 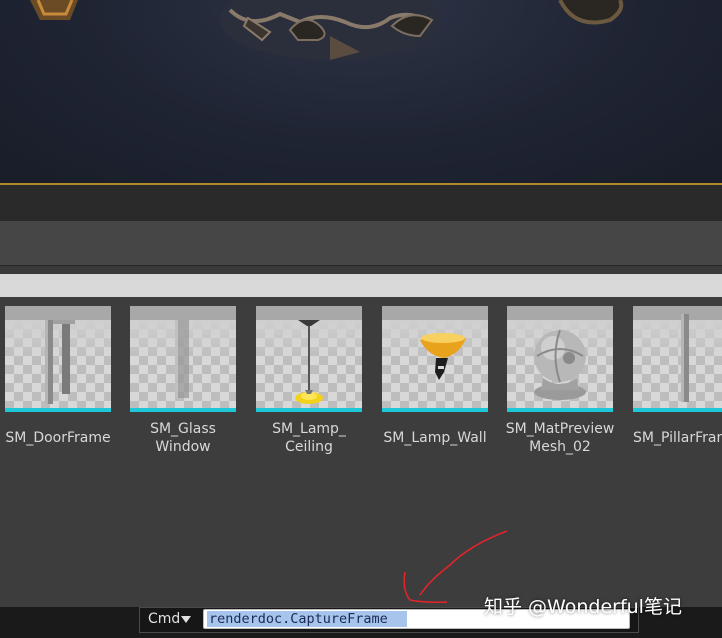 I want to click on matpreview-sphere-icon, so click(x=560, y=364).